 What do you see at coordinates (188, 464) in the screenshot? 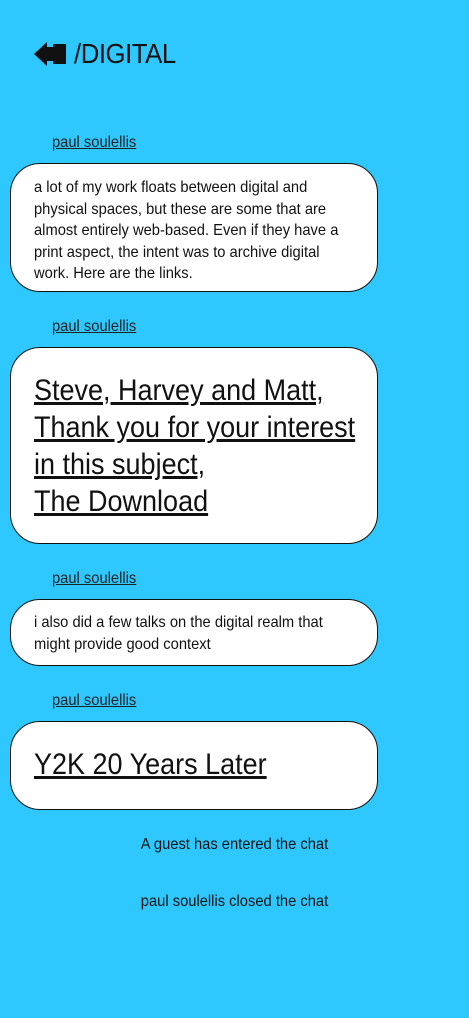
I see `link-in-this-subject: in this subject,` at bounding box center [188, 464].